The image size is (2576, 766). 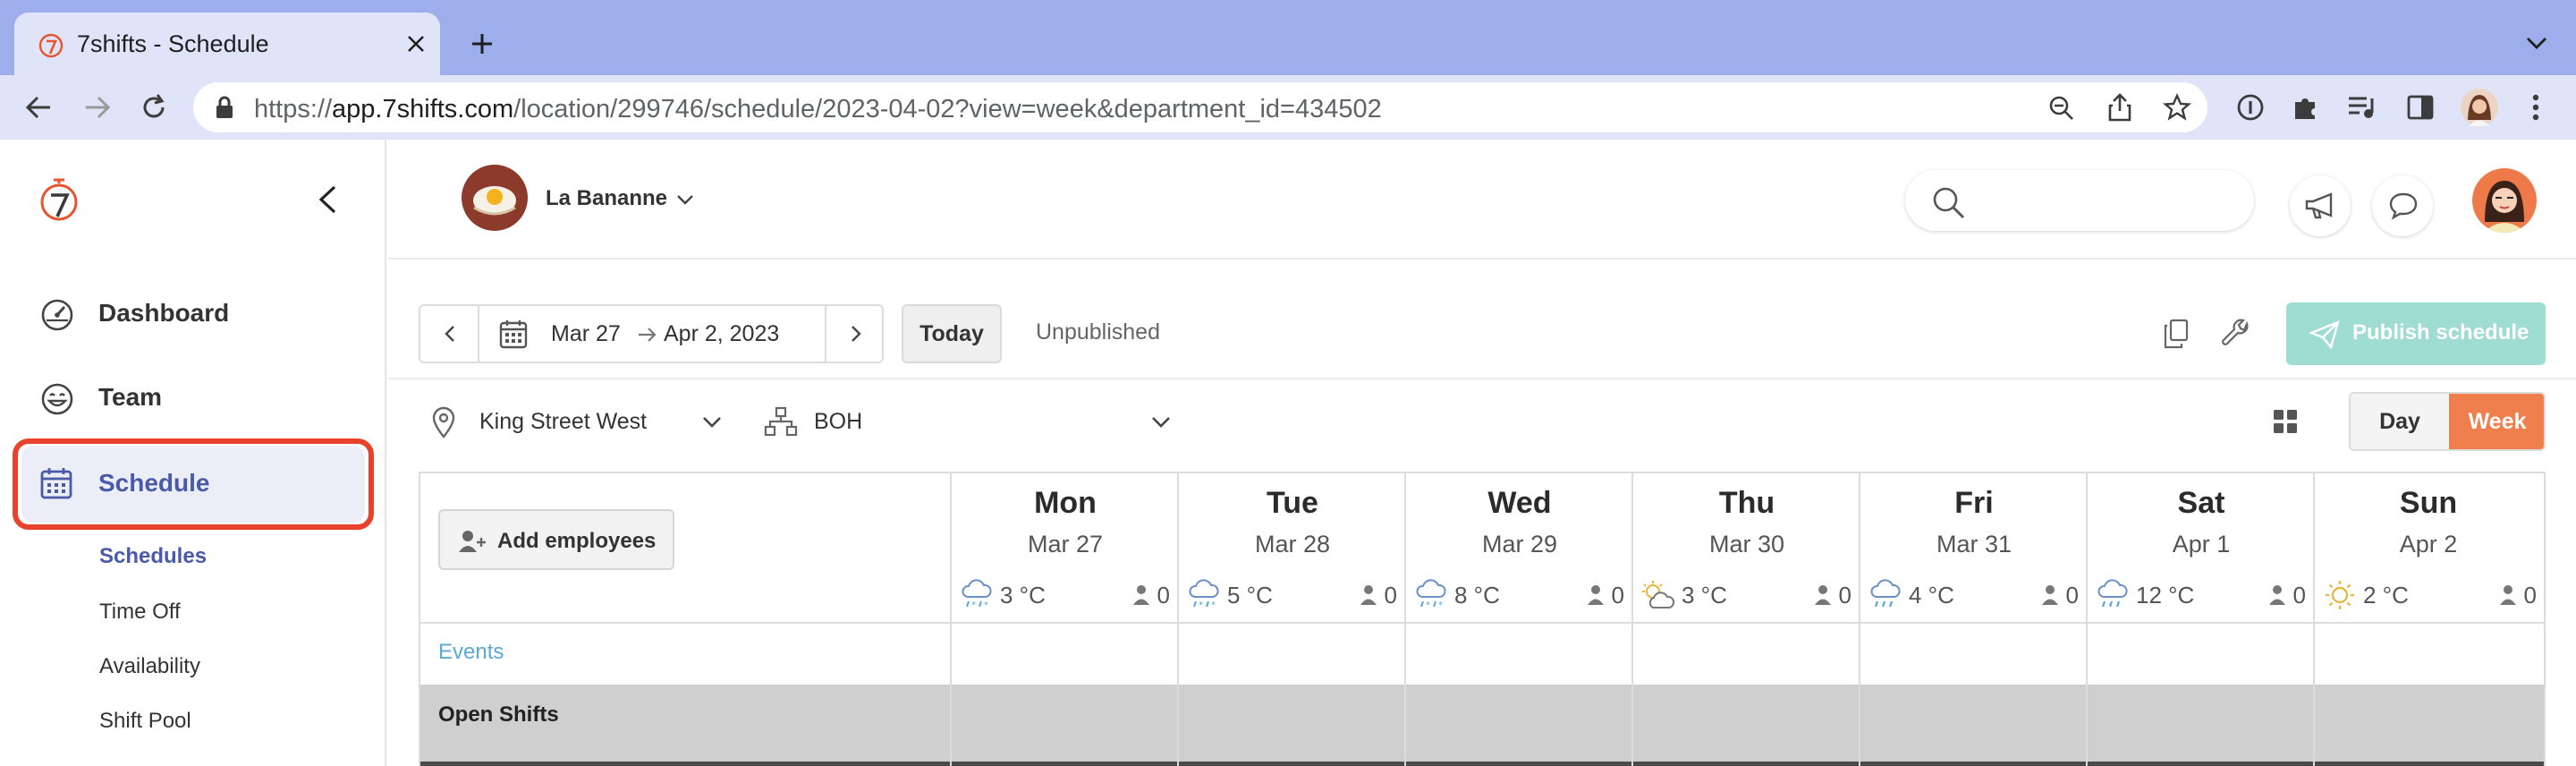 I want to click on collapse-sidebar-icon, so click(x=327, y=199).